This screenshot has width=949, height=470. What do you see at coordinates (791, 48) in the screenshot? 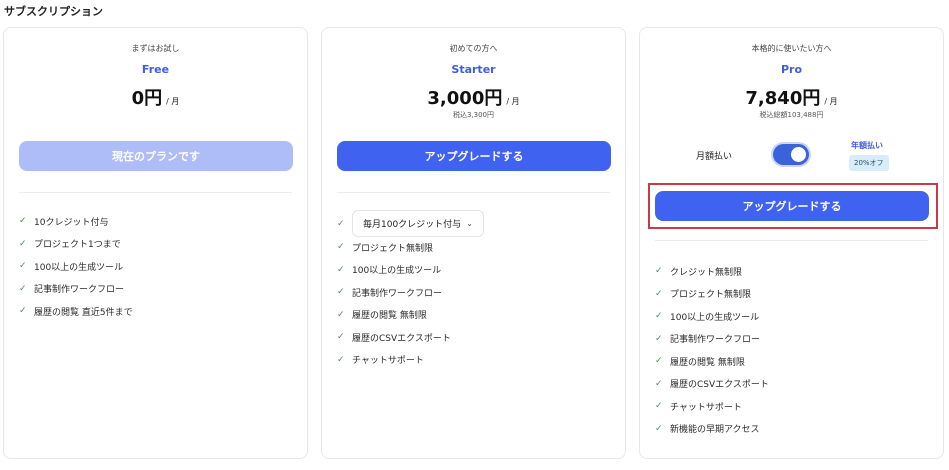
I see `plan-tagline: 本格的に使いたい方へ` at bounding box center [791, 48].